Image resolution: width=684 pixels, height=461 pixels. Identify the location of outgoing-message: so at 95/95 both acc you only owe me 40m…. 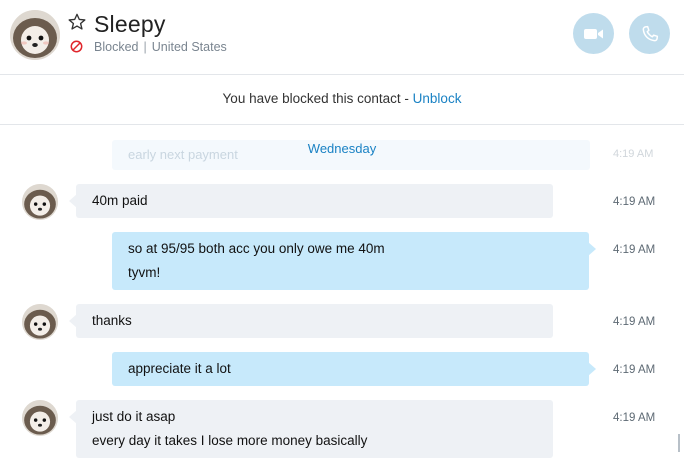
(354, 261).